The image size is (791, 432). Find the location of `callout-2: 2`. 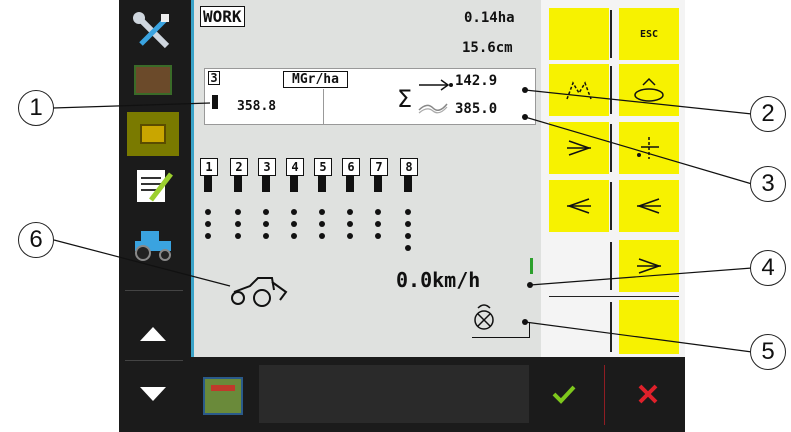

callout-2: 2 is located at coordinates (768, 114).